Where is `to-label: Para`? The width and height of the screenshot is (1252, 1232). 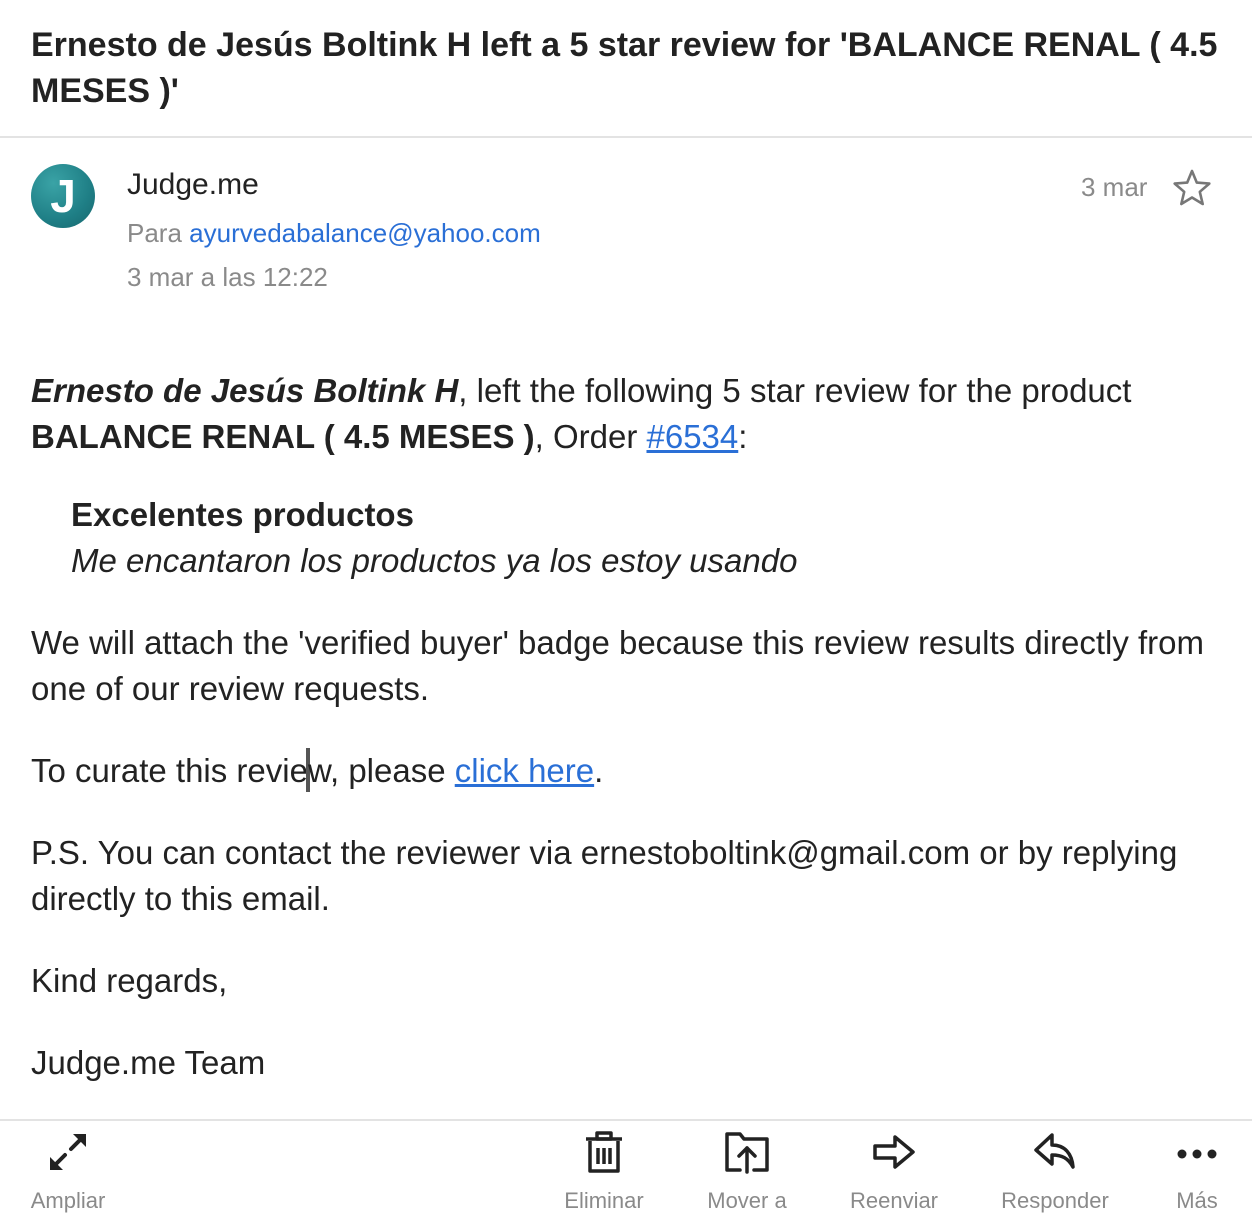
to-label: Para is located at coordinates (154, 233).